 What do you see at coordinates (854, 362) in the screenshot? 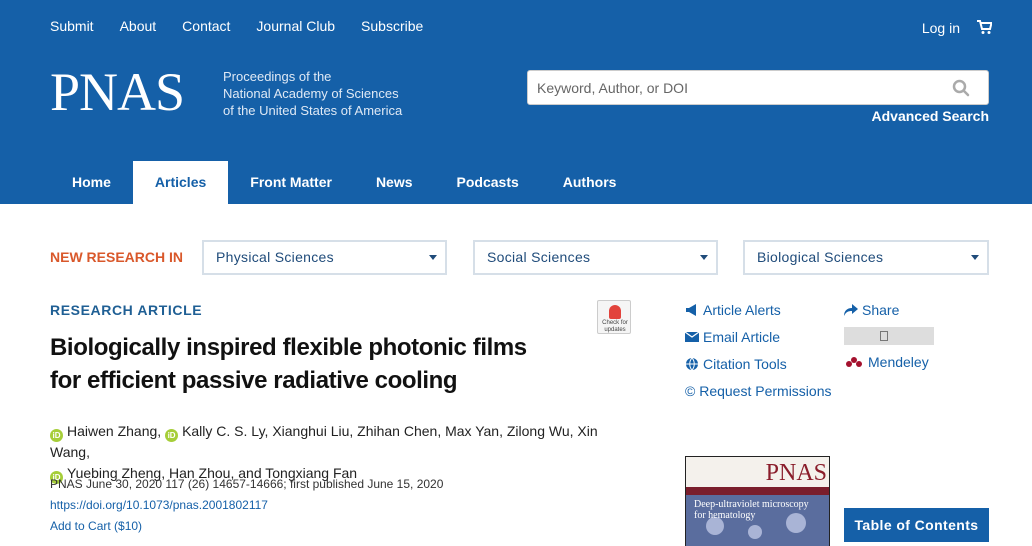
I see `mendeley-icon` at bounding box center [854, 362].